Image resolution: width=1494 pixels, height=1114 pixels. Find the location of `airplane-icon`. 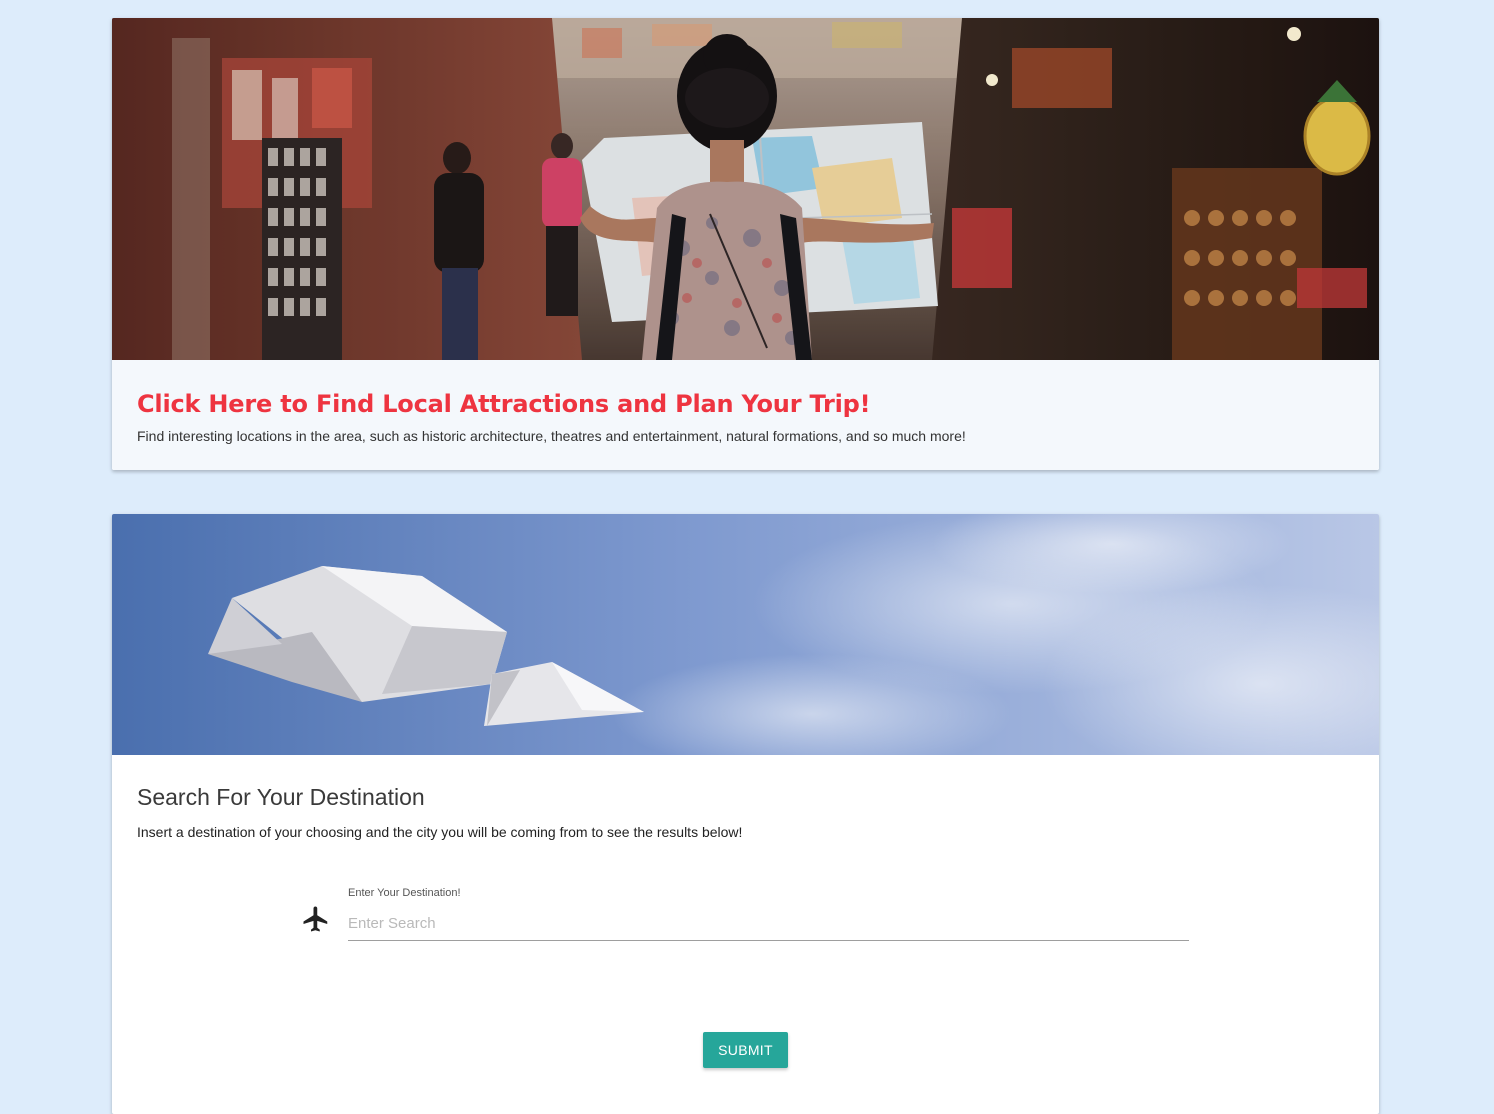

airplane-icon is located at coordinates (315, 919).